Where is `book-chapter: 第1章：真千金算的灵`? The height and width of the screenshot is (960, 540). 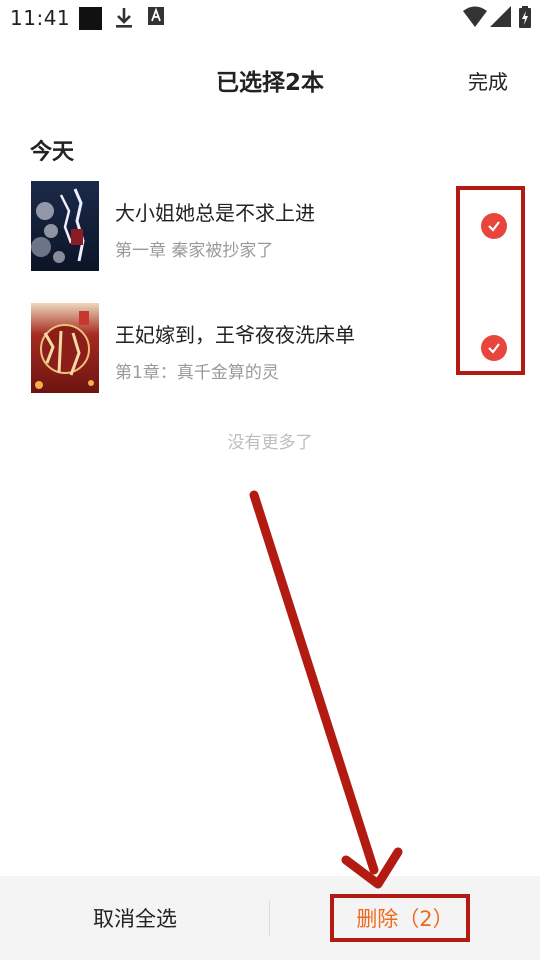
book-chapter: 第1章：真千金算的灵 is located at coordinates (197, 373).